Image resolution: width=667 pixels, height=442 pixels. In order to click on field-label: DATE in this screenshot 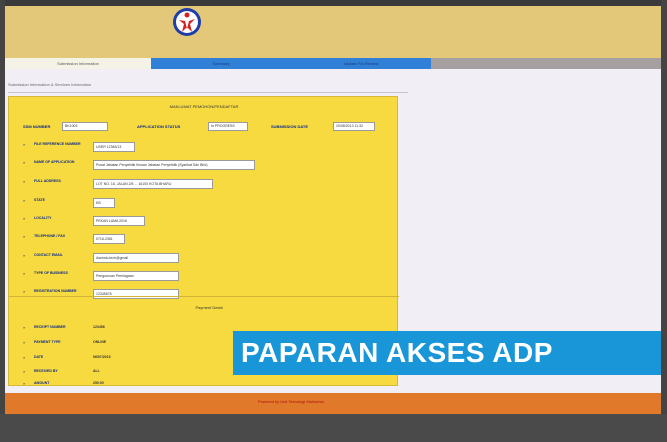, I will do `click(39, 357)`.